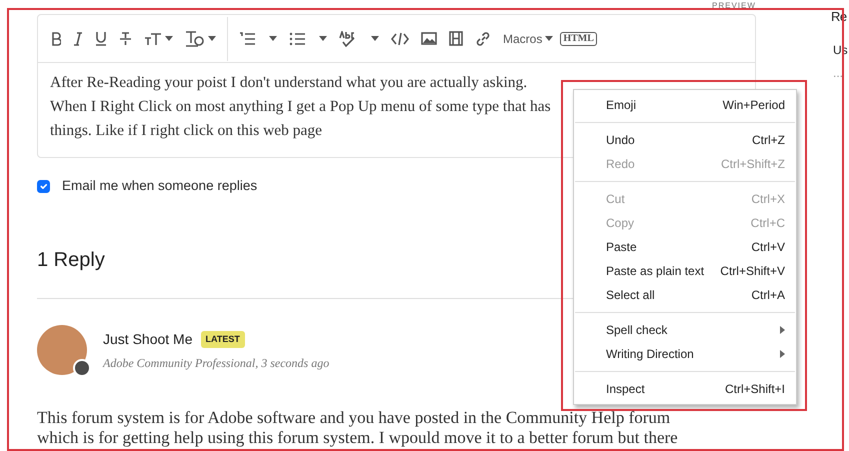 The image size is (849, 451). I want to click on clear-format-icon, so click(195, 38).